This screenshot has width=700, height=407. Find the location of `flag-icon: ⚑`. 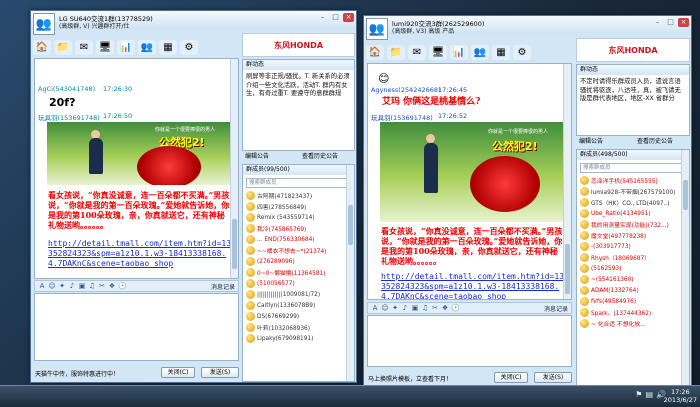

flag-icon: ⚑ is located at coordinates (638, 394).